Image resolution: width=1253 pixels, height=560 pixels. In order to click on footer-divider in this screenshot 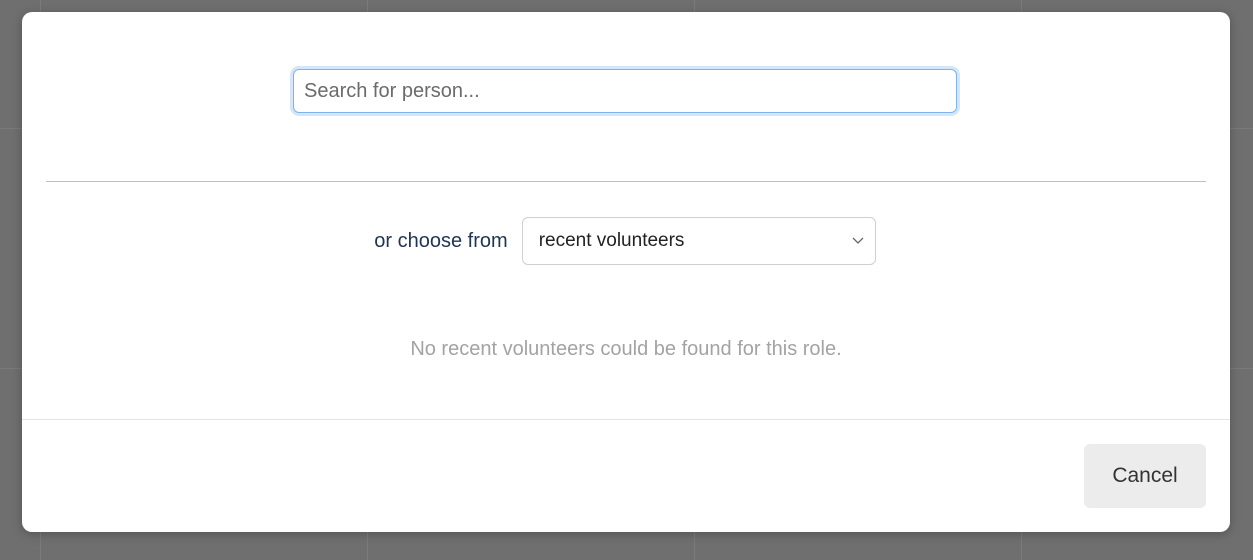, I will do `click(626, 419)`.